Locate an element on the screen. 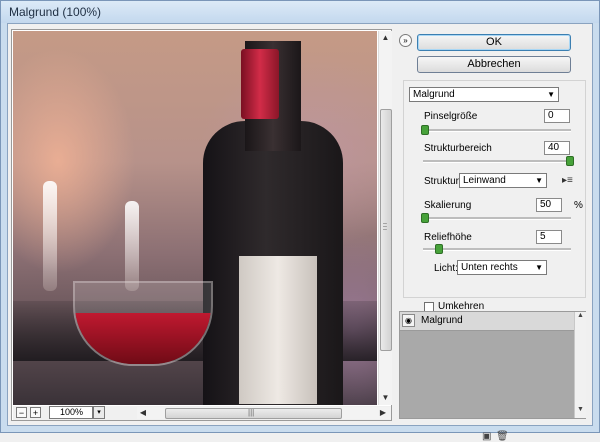 Image resolution: width=600 pixels, height=442 pixels. relief-field: 5 is located at coordinates (549, 237).